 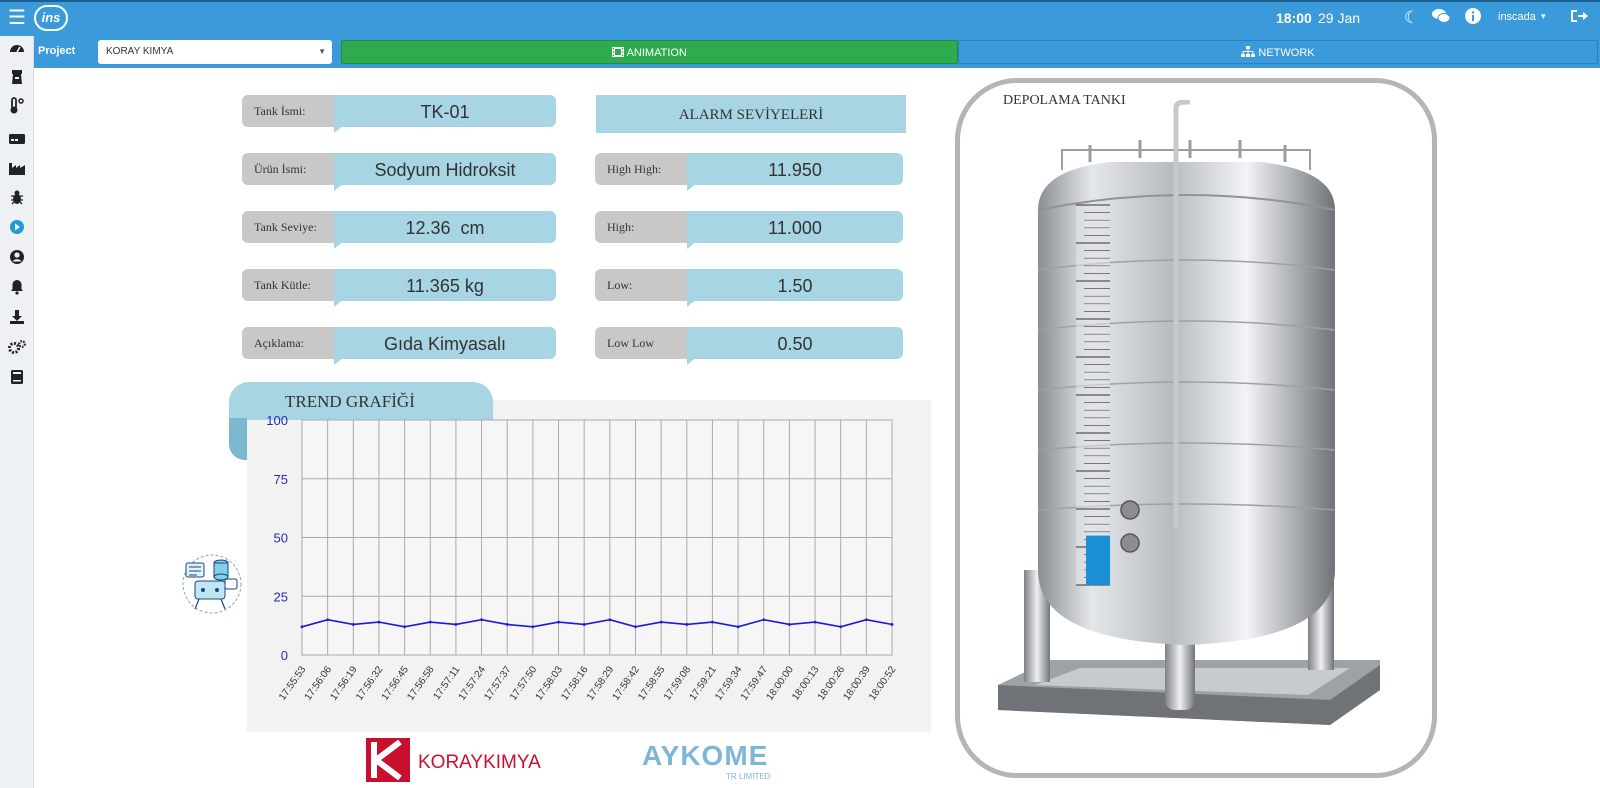 I want to click on chevron-down-icon: ▼, so click(x=322, y=51).